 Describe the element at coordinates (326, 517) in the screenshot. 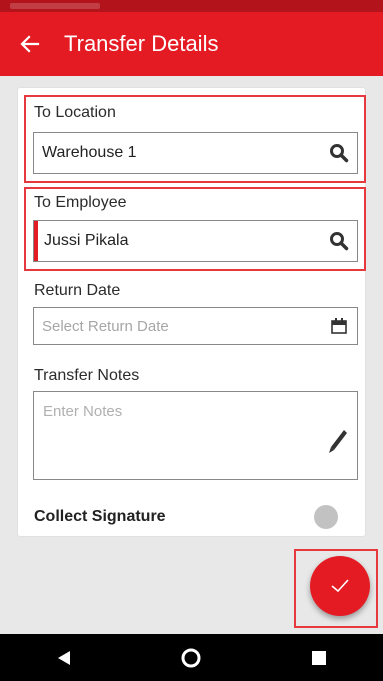

I see `collect-signature-toggle` at that location.